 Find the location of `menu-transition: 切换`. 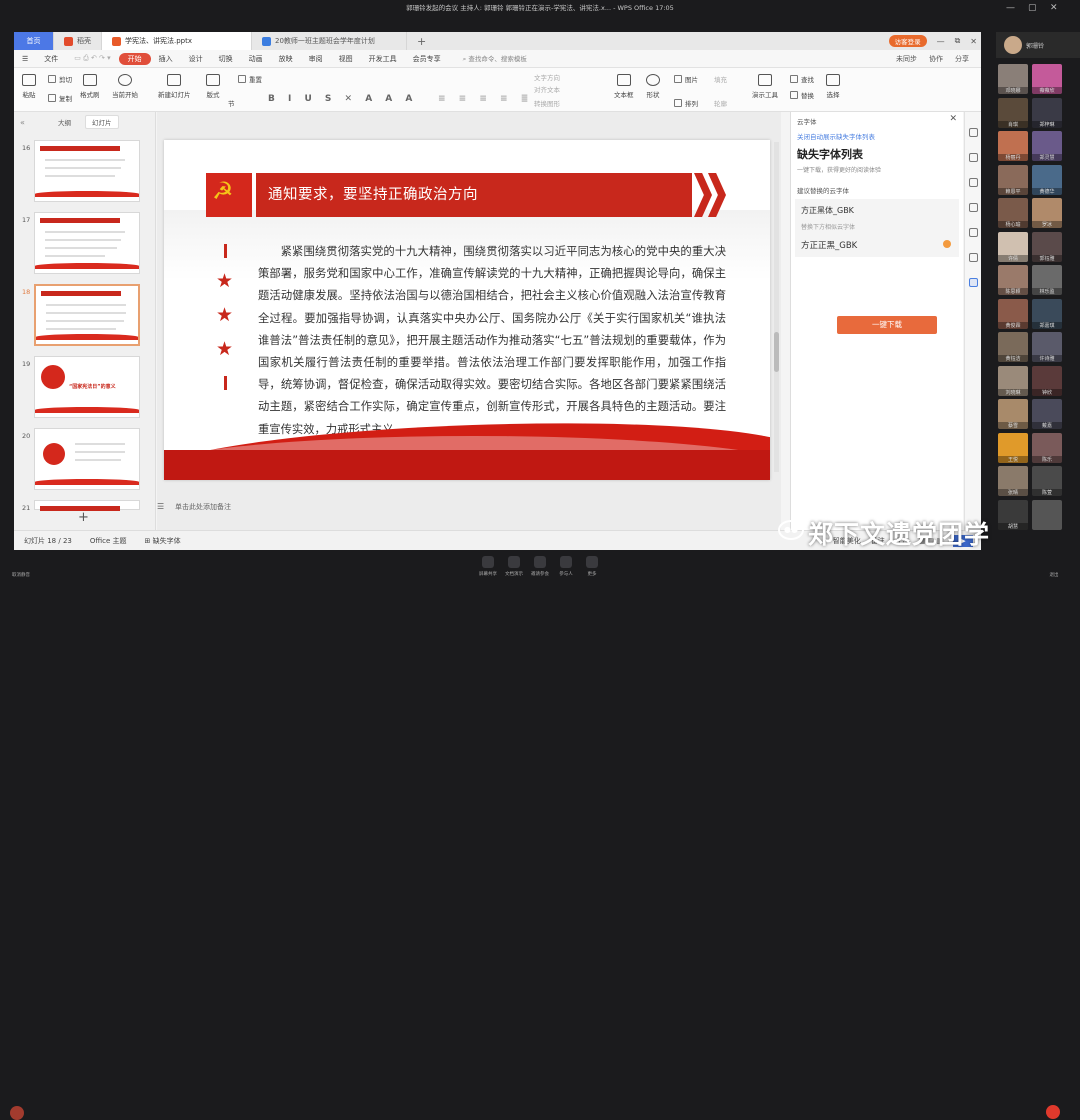

menu-transition: 切换 is located at coordinates (226, 59).